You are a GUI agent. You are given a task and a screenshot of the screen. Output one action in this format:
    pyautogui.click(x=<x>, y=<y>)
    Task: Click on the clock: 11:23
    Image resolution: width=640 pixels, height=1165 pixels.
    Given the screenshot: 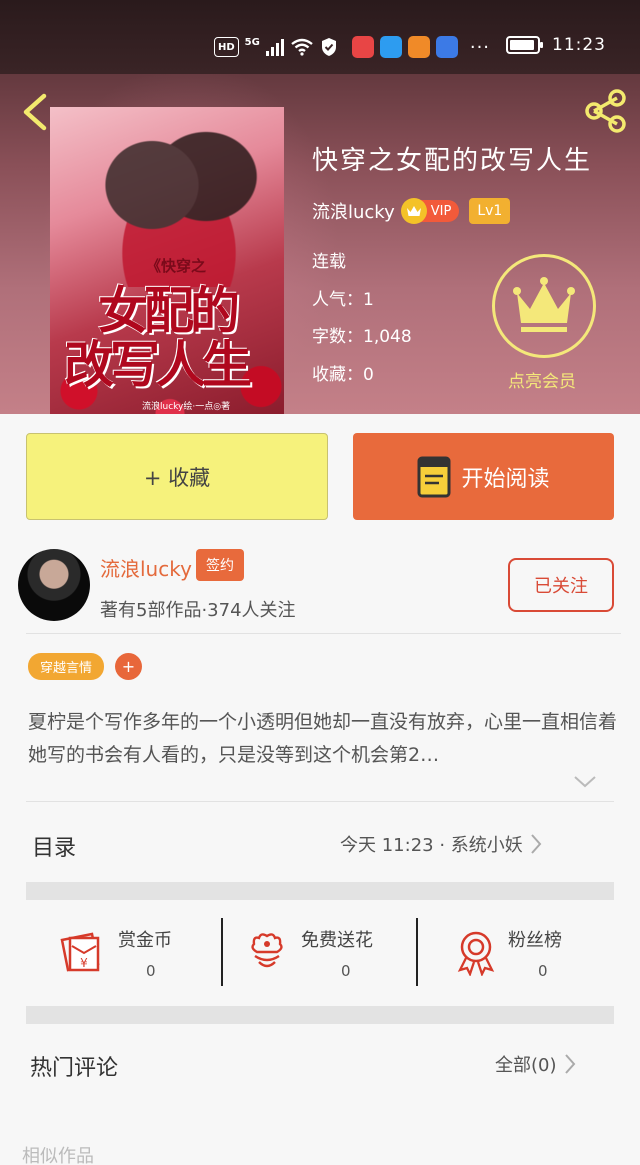 What is the action you would take?
    pyautogui.click(x=579, y=45)
    